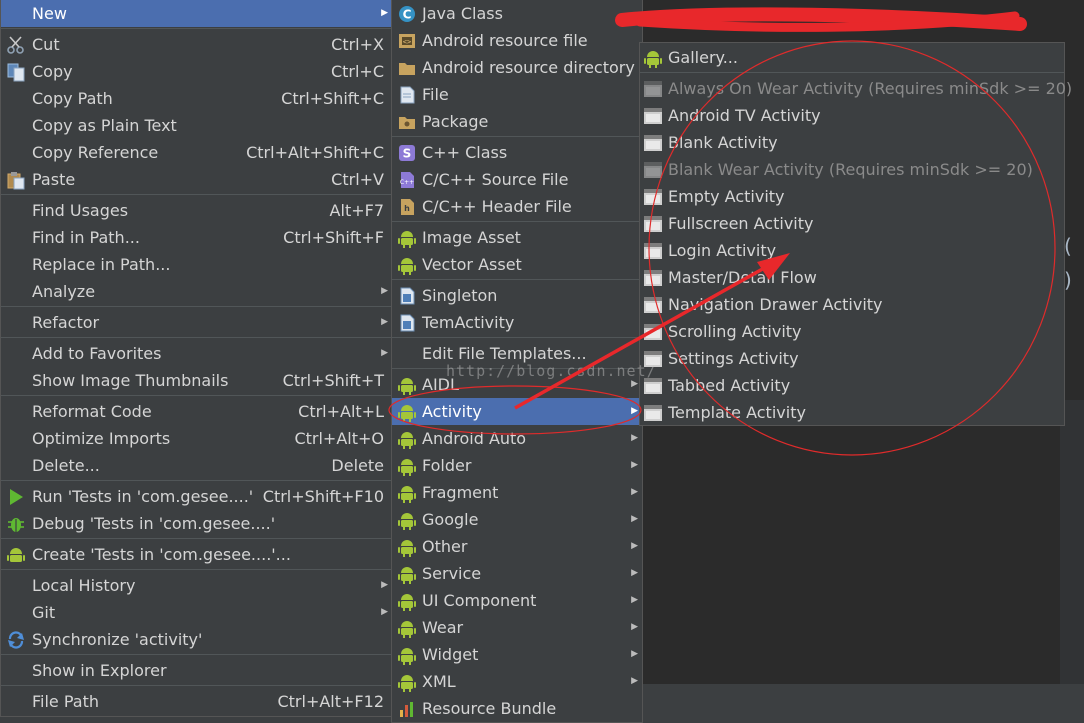 The image size is (1084, 723). I want to click on menu-item-blank-activity: Blank Activity, so click(852, 142).